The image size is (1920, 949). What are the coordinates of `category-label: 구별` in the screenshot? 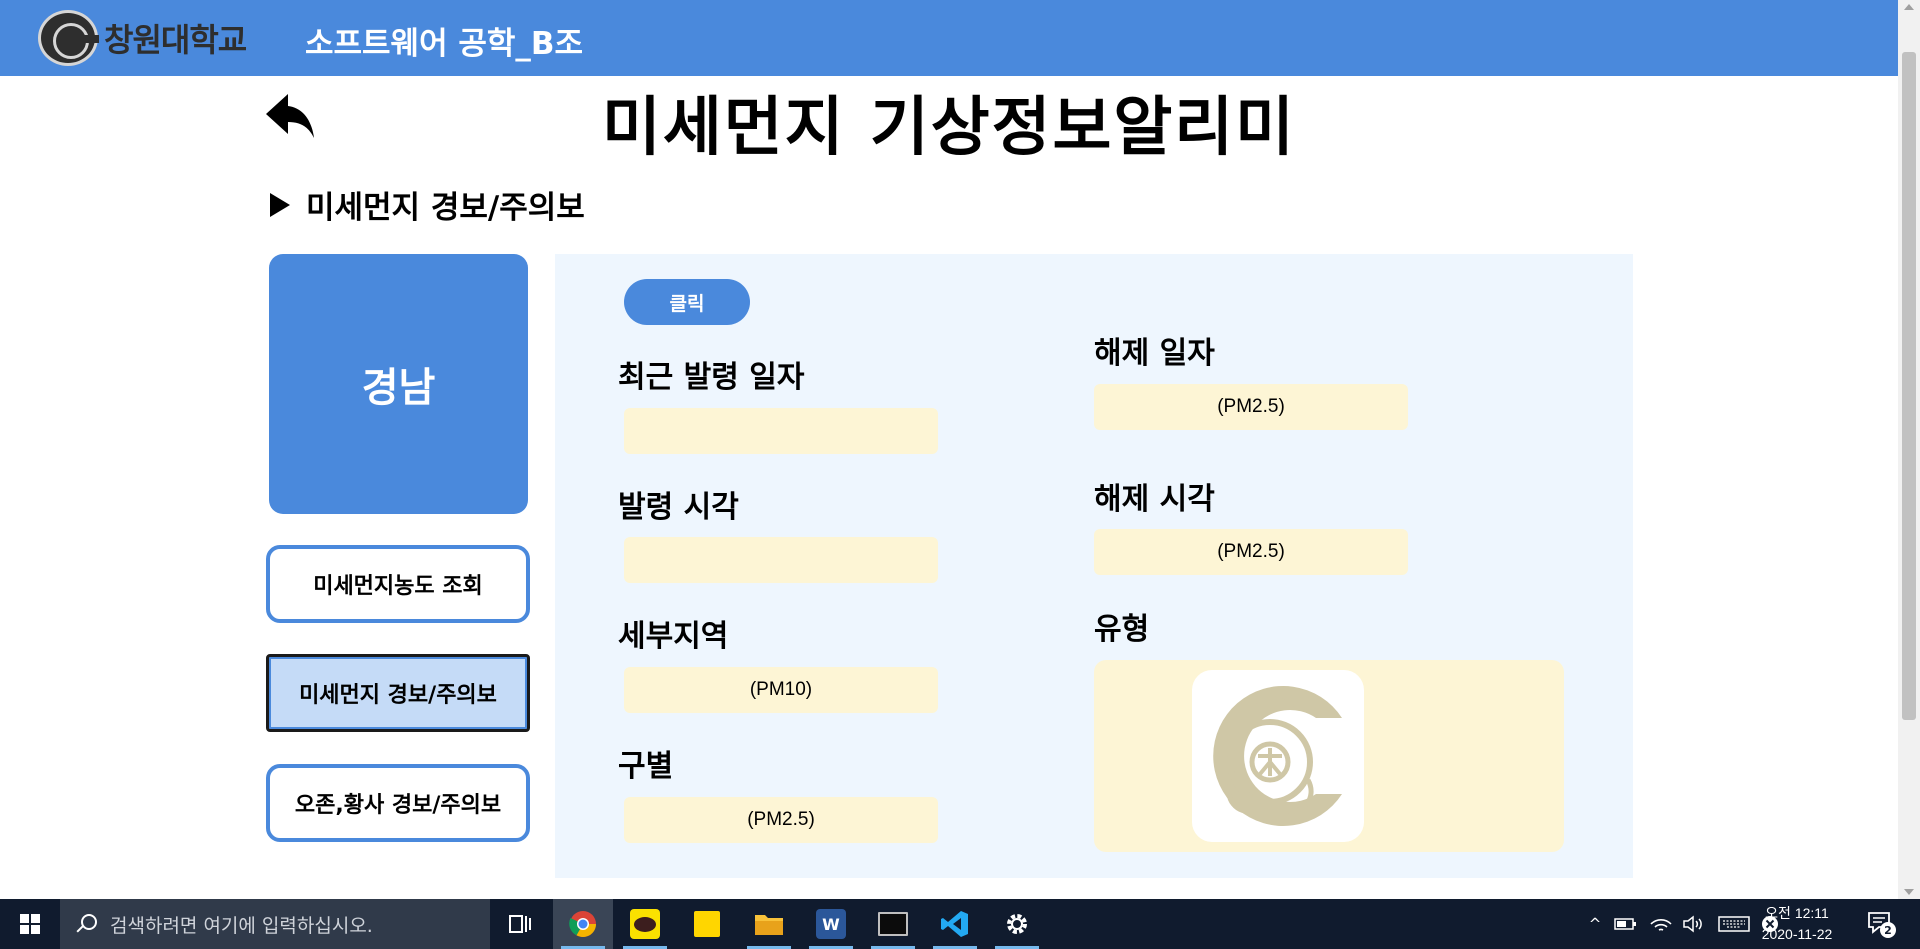 It's located at (646, 766).